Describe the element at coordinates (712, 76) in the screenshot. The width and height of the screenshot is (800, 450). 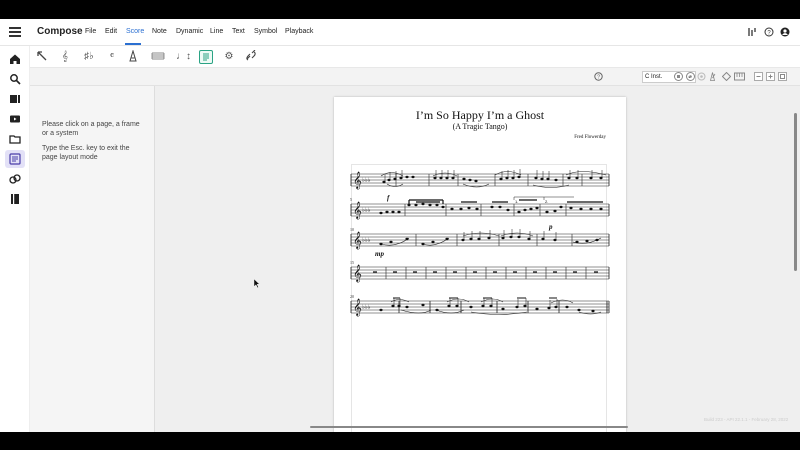
I see `metronome-icon` at that location.